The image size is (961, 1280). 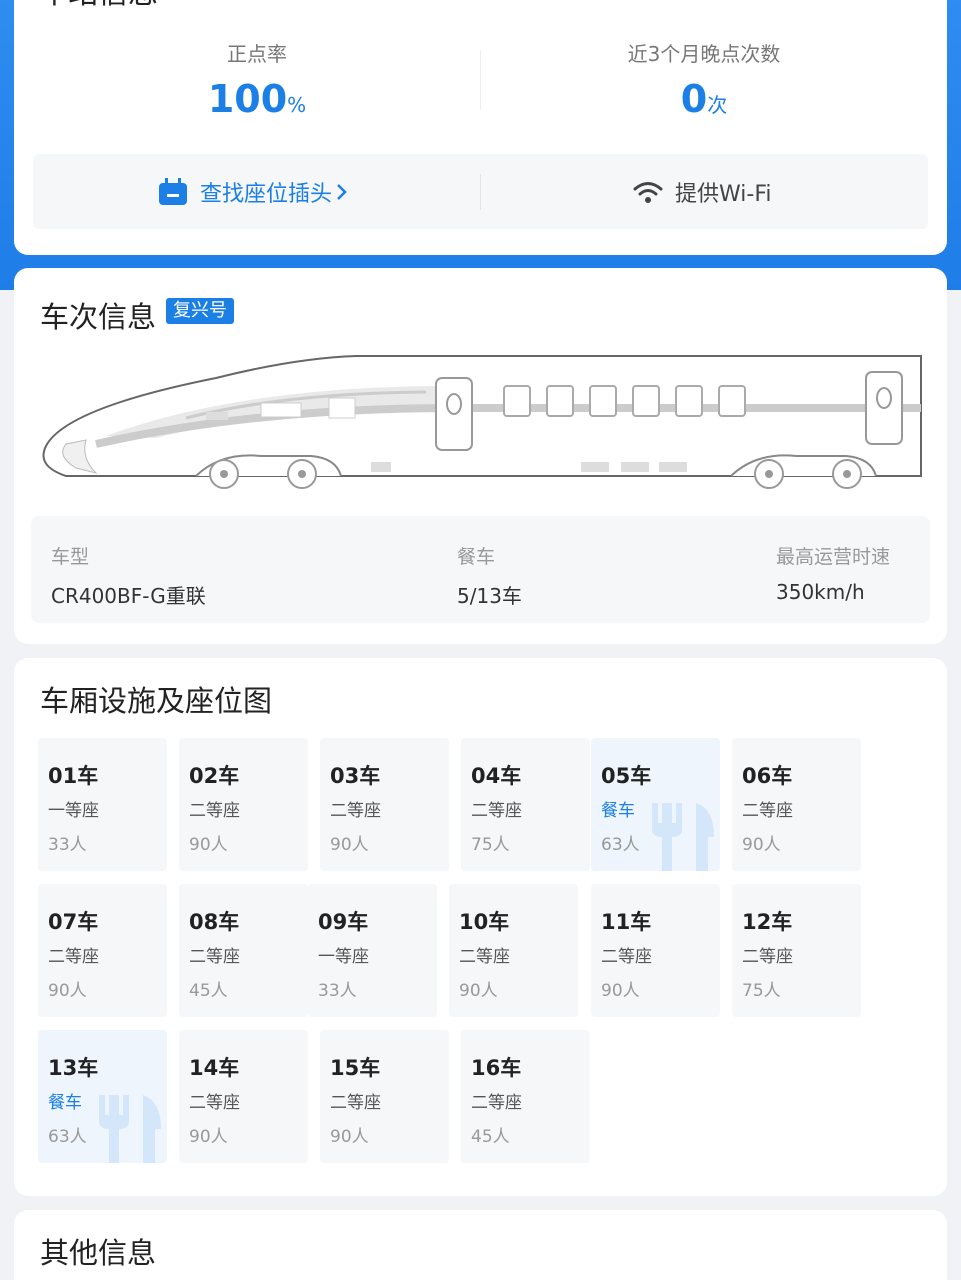 I want to click on punctuality-value: 100%, so click(x=257, y=99).